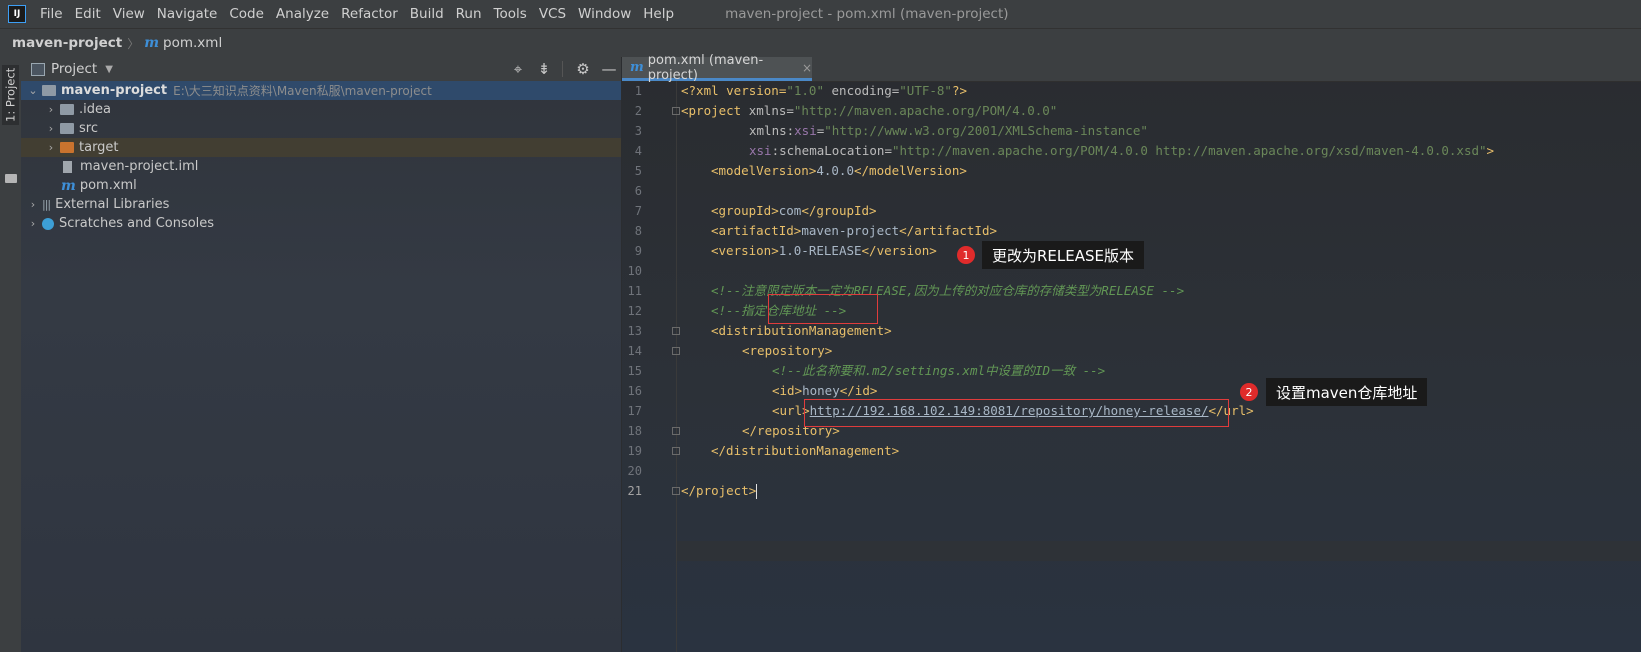 This screenshot has height=652, width=1641. What do you see at coordinates (38, 69) in the screenshot?
I see `project-view-icon` at bounding box center [38, 69].